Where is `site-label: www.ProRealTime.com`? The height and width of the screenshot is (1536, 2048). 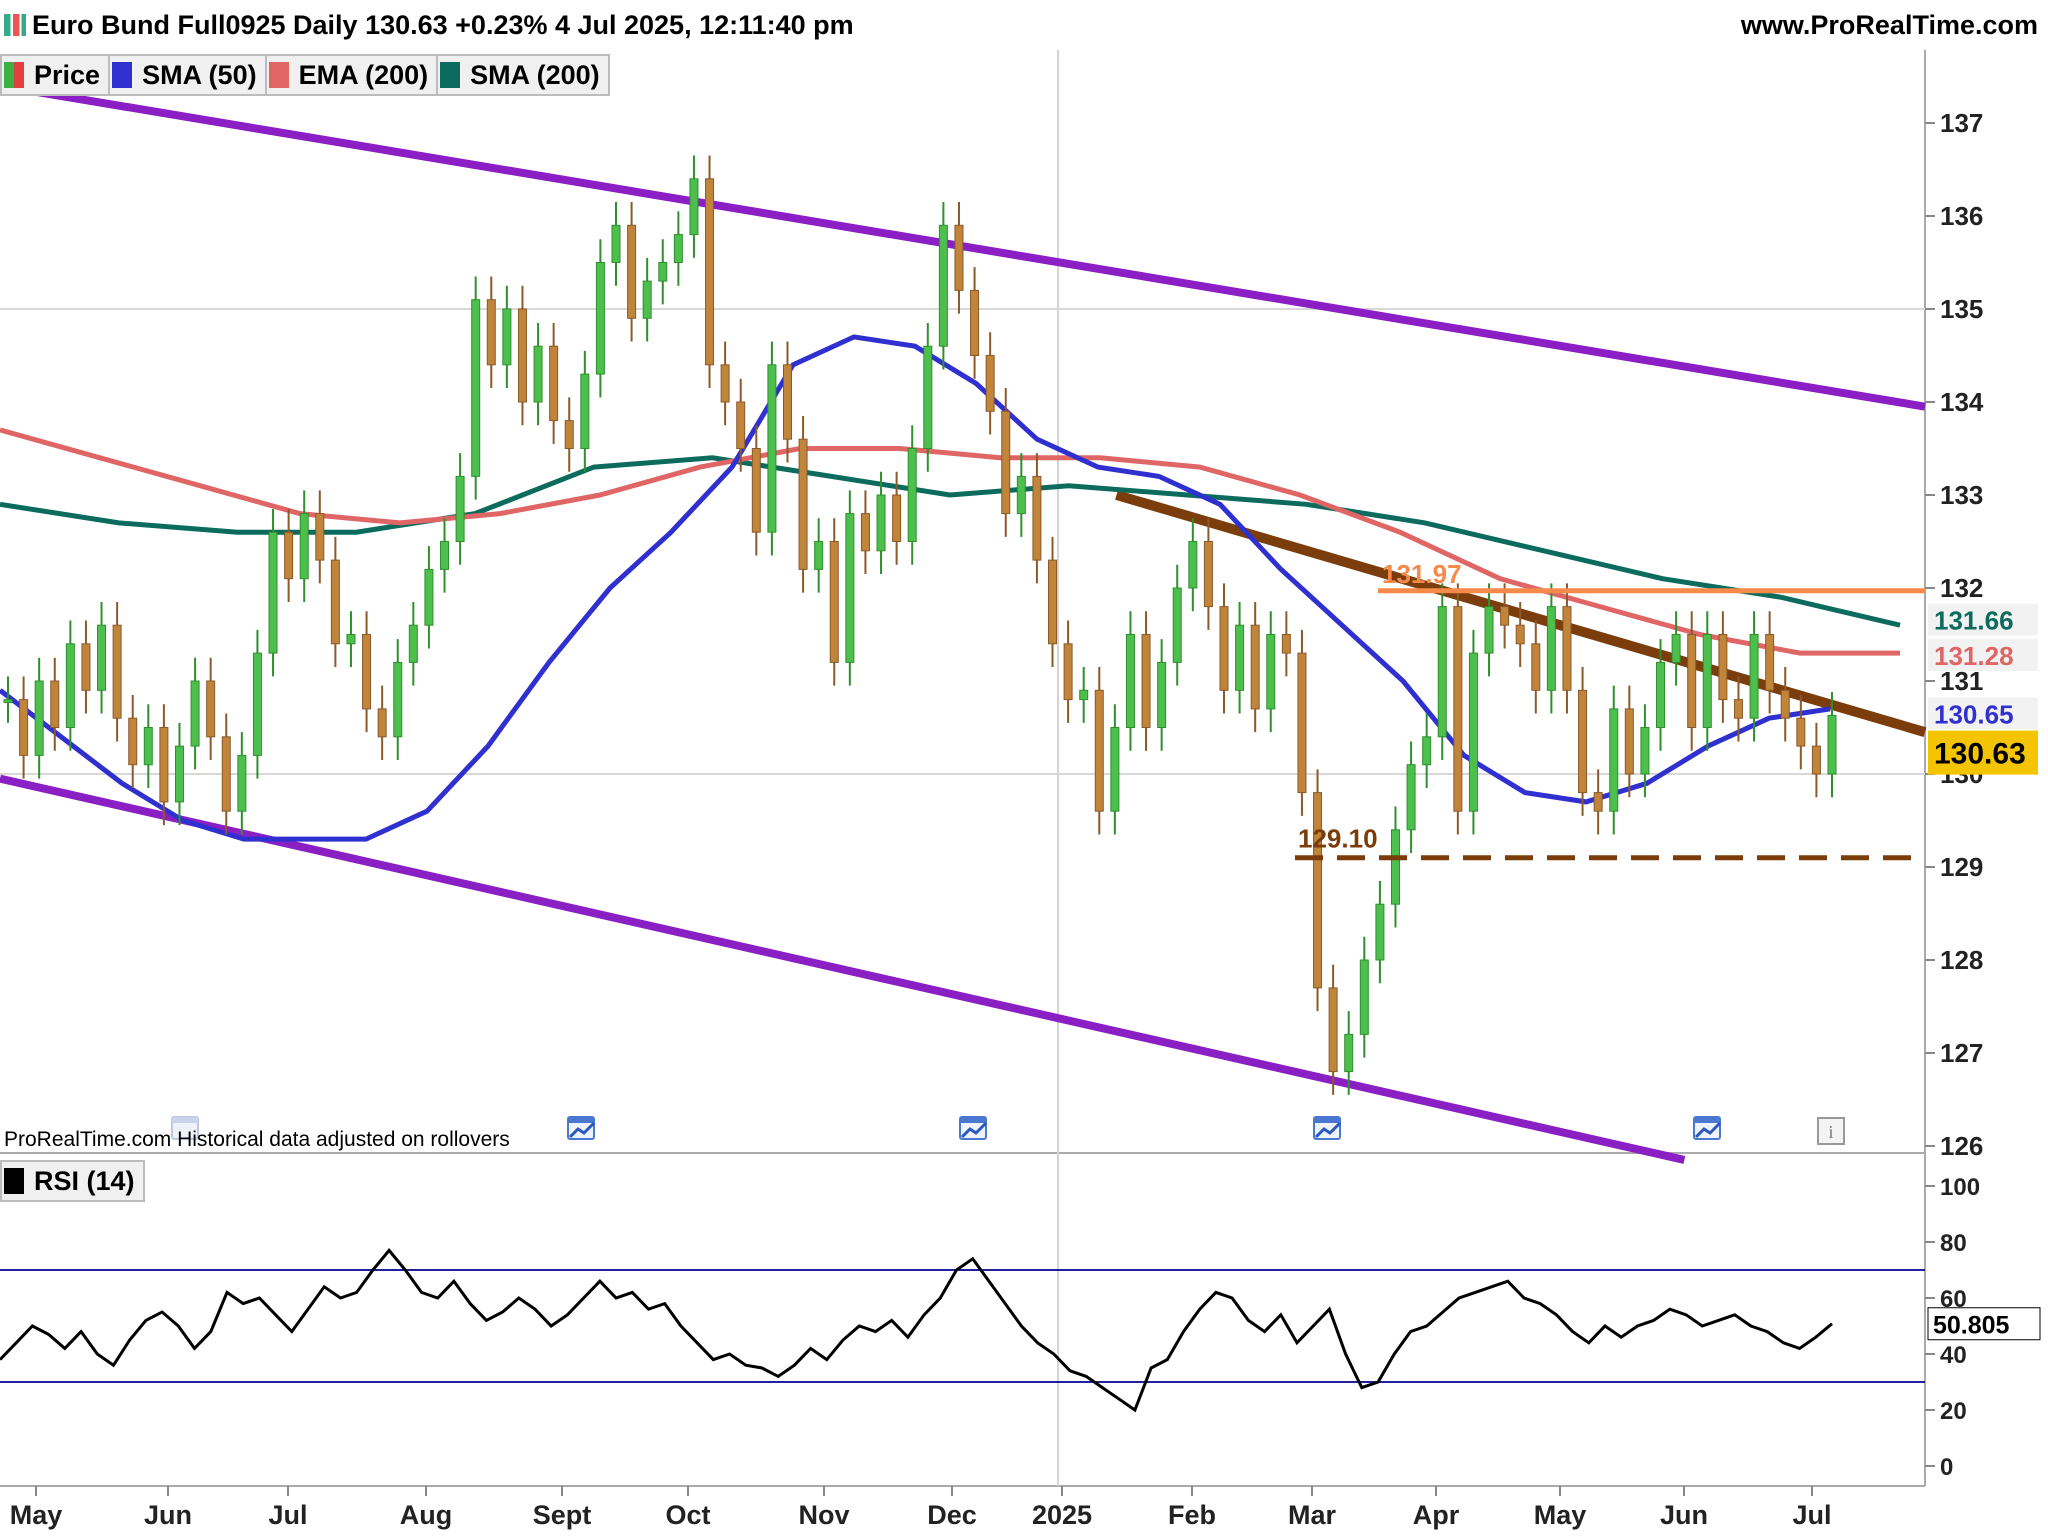 site-label: www.ProRealTime.com is located at coordinates (1889, 25).